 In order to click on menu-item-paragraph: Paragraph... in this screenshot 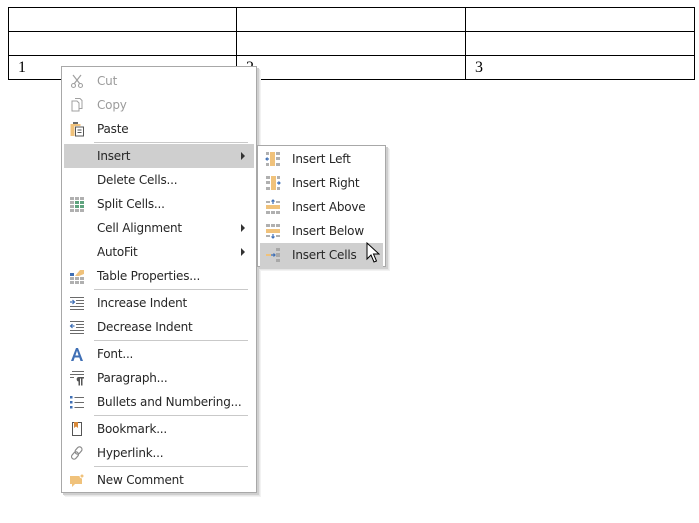, I will do `click(159, 378)`.